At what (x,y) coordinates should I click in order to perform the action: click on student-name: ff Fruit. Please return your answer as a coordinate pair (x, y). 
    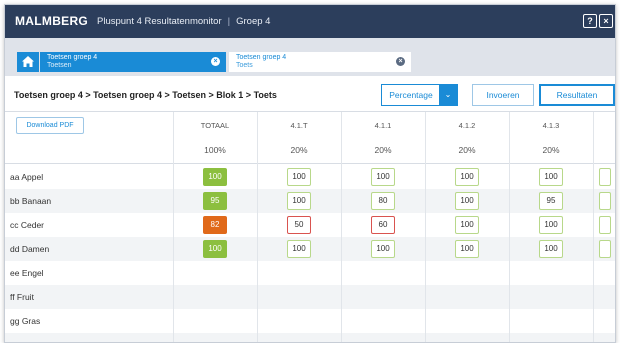
    Looking at the image, I should click on (22, 297).